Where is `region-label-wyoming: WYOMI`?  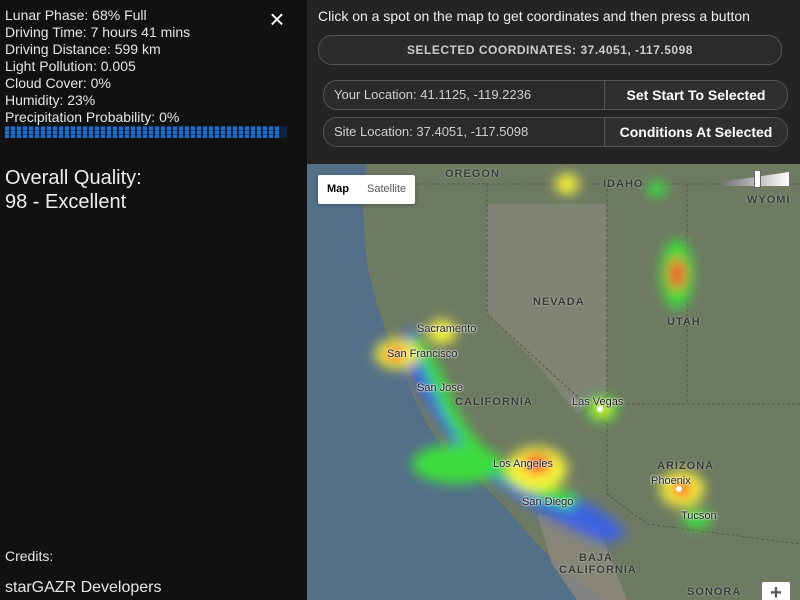
region-label-wyoming: WYOMI is located at coordinates (769, 200).